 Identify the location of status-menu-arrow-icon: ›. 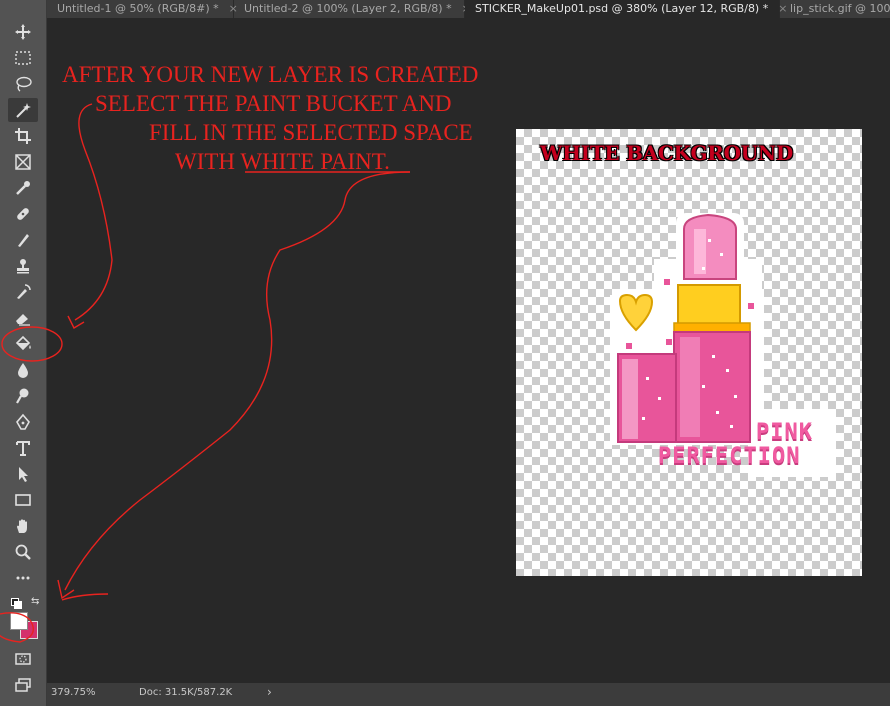
(269, 692).